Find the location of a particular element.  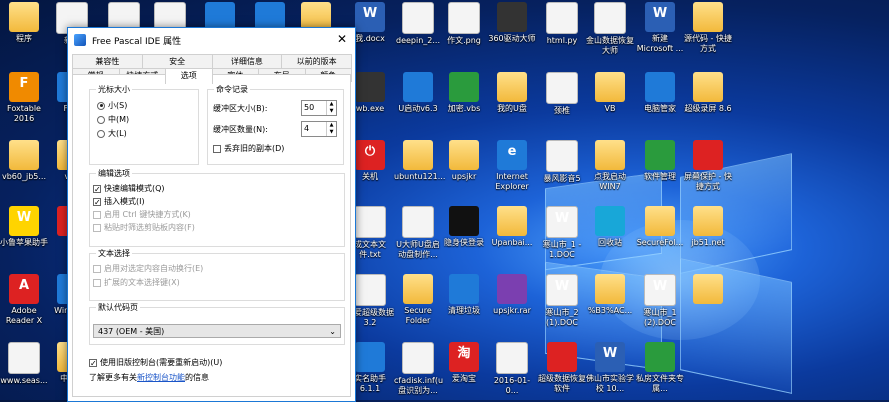

icon-pc-manager: 电脑管家 is located at coordinates (660, 93).